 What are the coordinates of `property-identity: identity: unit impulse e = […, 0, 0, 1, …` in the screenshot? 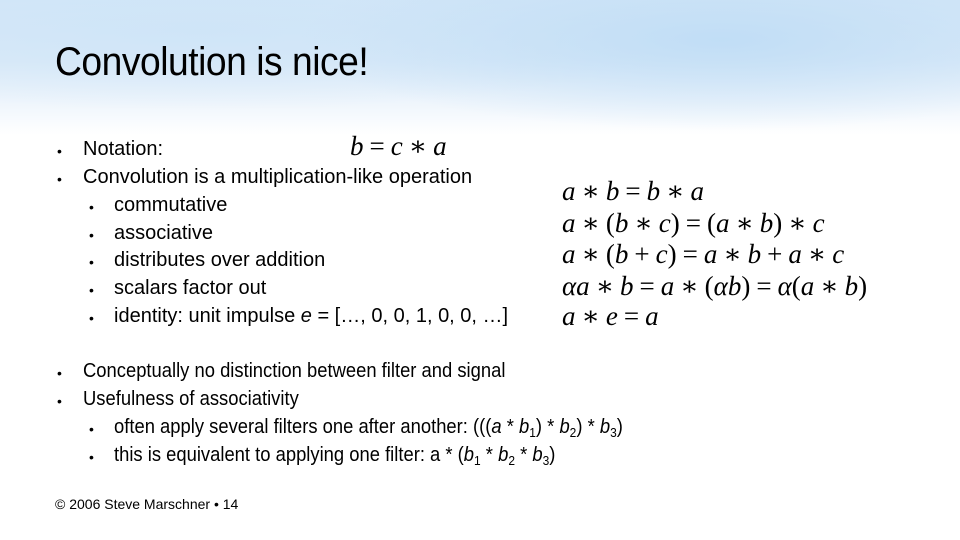 It's located at (311, 316).